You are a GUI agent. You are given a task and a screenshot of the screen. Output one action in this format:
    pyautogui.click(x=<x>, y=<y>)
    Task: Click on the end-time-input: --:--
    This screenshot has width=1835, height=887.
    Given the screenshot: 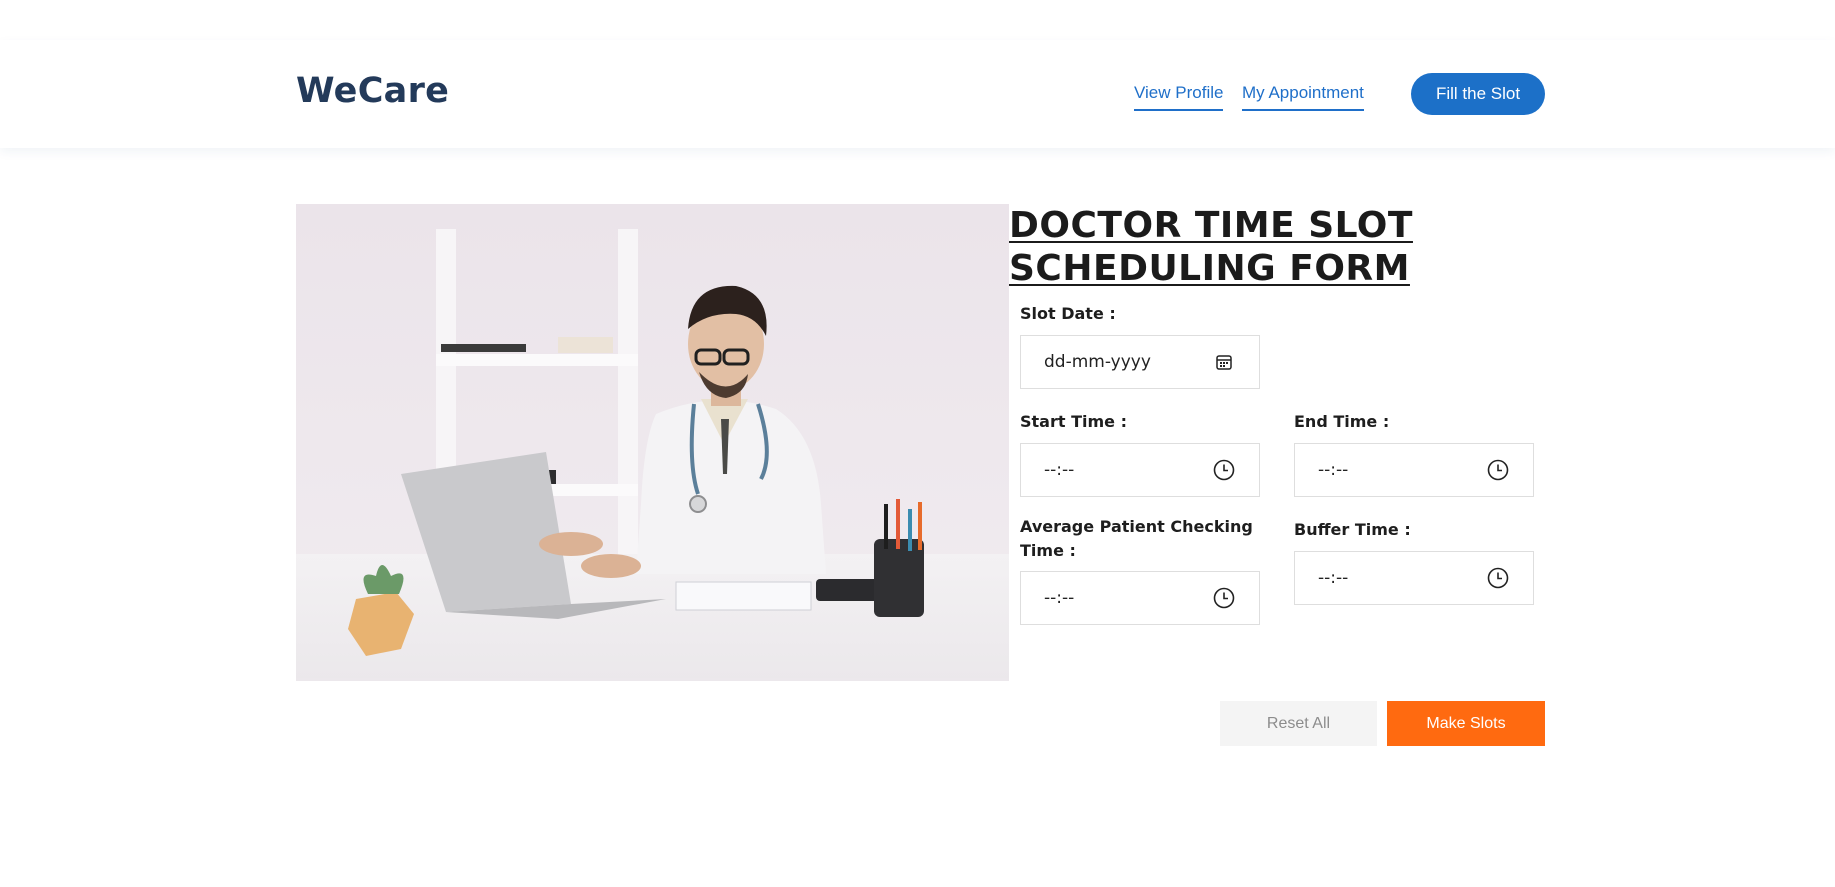 What is the action you would take?
    pyautogui.click(x=1414, y=470)
    